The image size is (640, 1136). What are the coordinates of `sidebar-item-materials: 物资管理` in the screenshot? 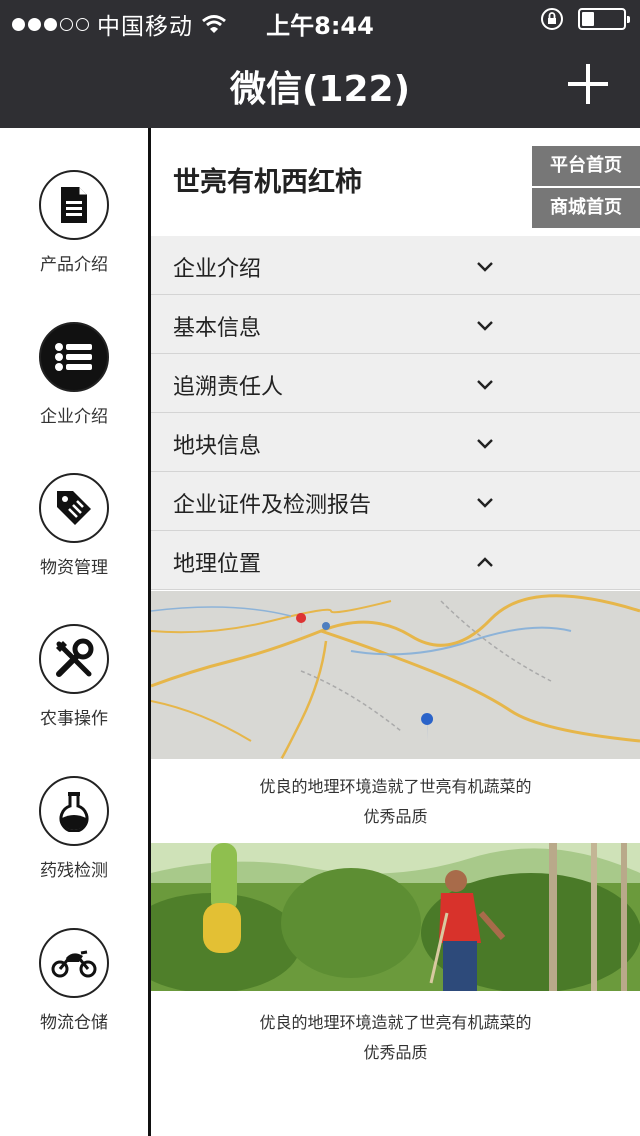 It's located at (74, 538).